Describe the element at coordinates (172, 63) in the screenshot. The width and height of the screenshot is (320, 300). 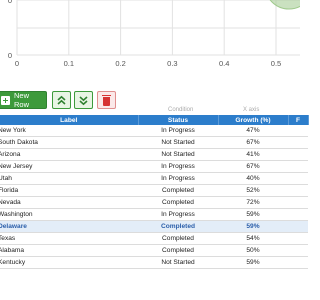
I see `x-tick-label: 0.3` at that location.